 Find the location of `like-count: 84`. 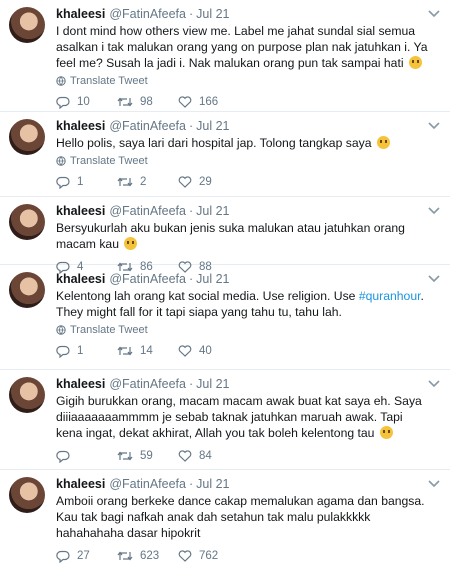

like-count: 84 is located at coordinates (205, 456).